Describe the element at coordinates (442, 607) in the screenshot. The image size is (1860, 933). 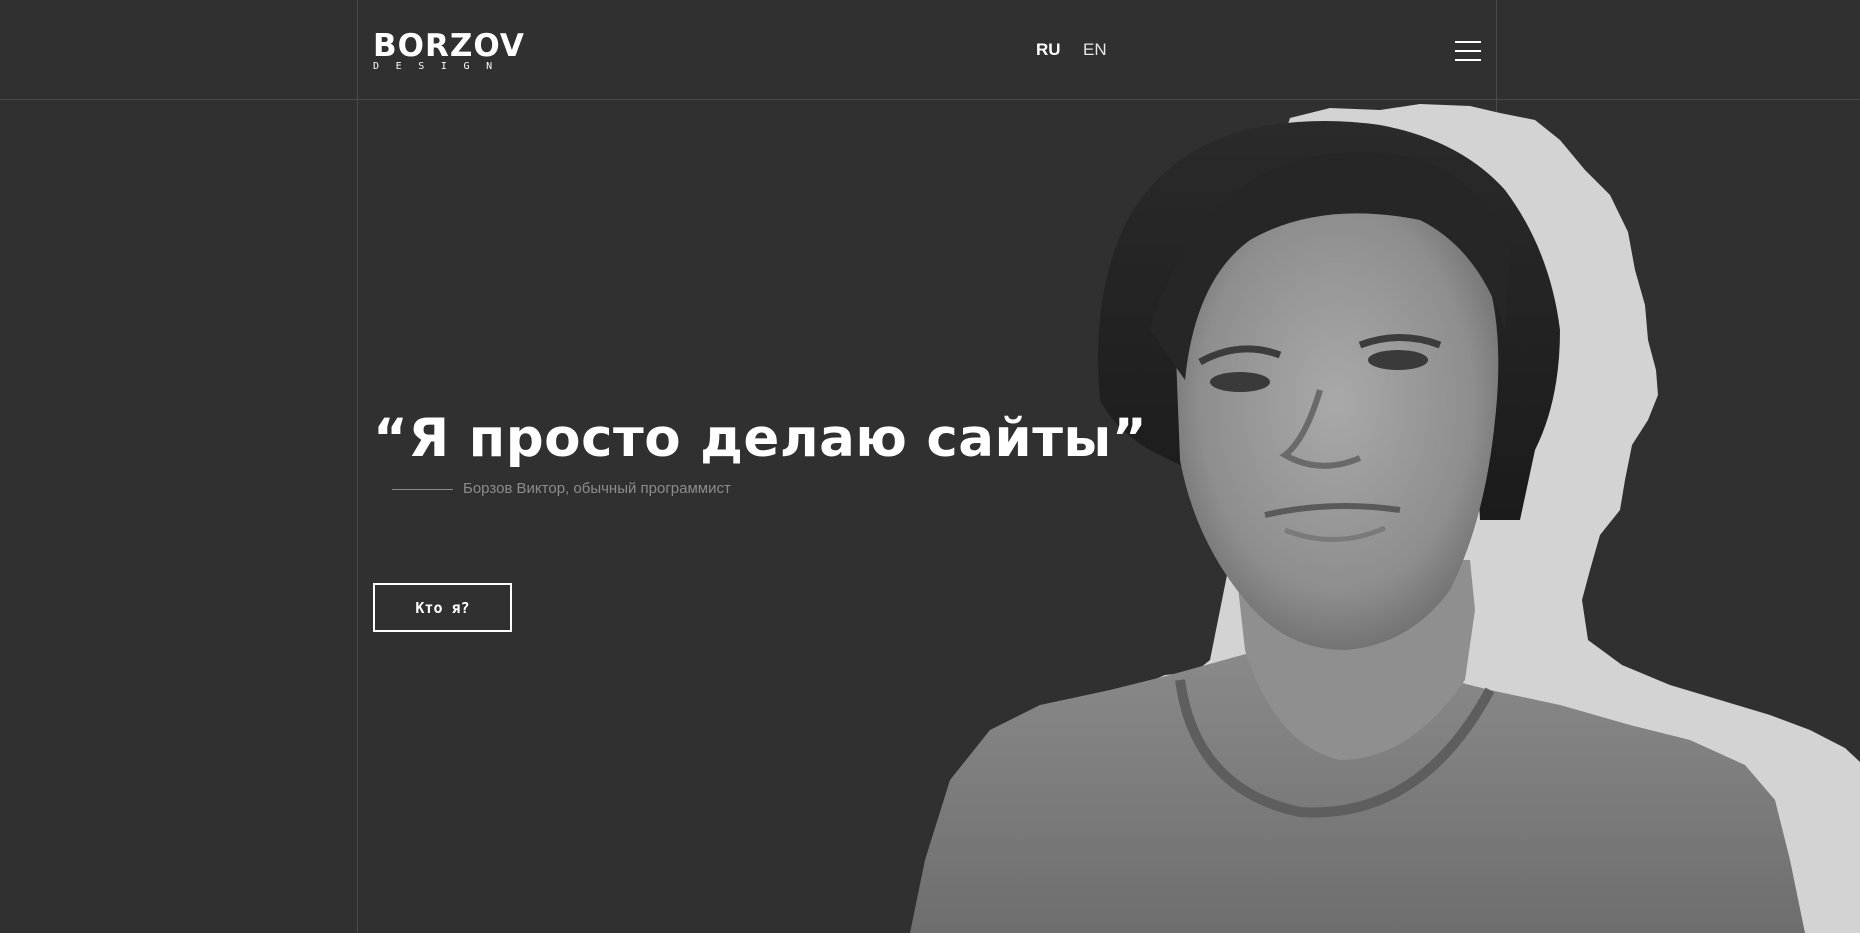
I see `who-am-i-button: Кто я?` at that location.